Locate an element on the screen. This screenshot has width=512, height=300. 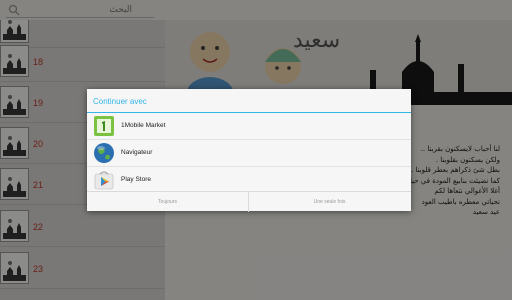
globe-icon is located at coordinates (104, 153).